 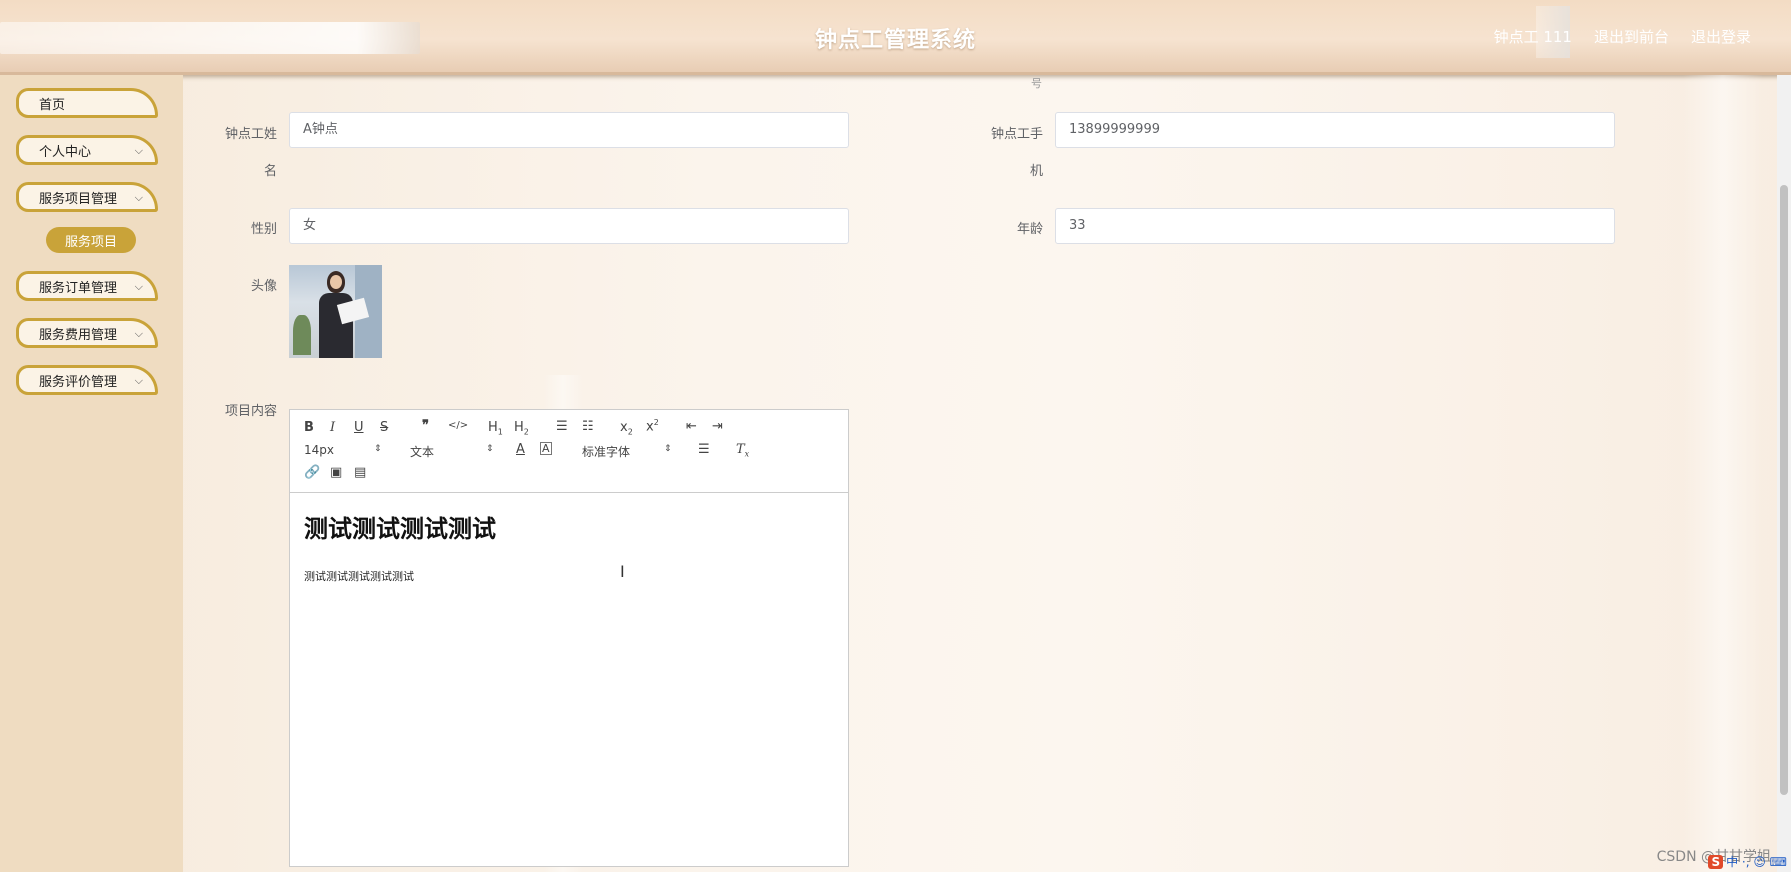 I want to click on underline-icon: U, so click(x=359, y=427).